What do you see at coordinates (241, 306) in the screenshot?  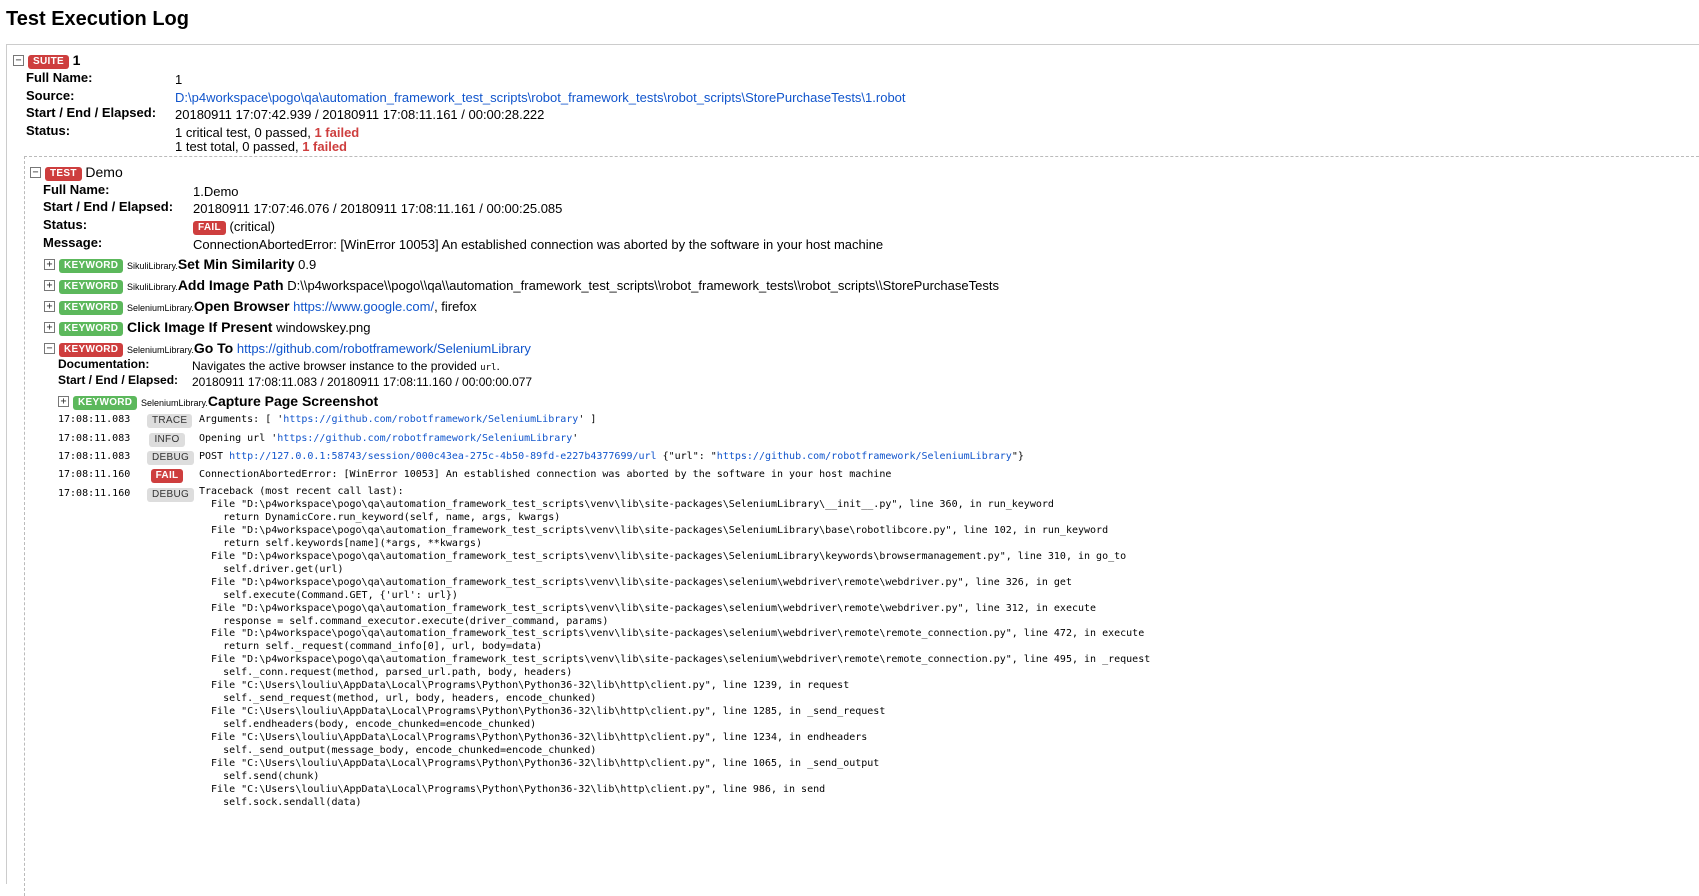 I see `keyword-name: Open Browser` at bounding box center [241, 306].